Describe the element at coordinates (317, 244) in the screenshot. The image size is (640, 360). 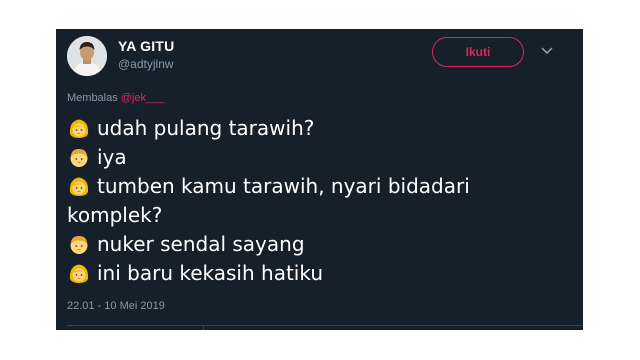
I see `tweet-line: nuker sendal sayang` at that location.